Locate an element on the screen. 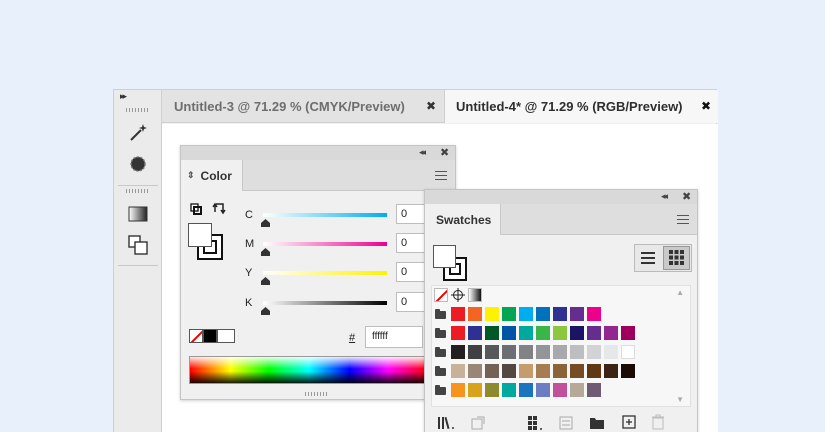 The height and width of the screenshot is (432, 825). slider-track-k is located at coordinates (325, 303).